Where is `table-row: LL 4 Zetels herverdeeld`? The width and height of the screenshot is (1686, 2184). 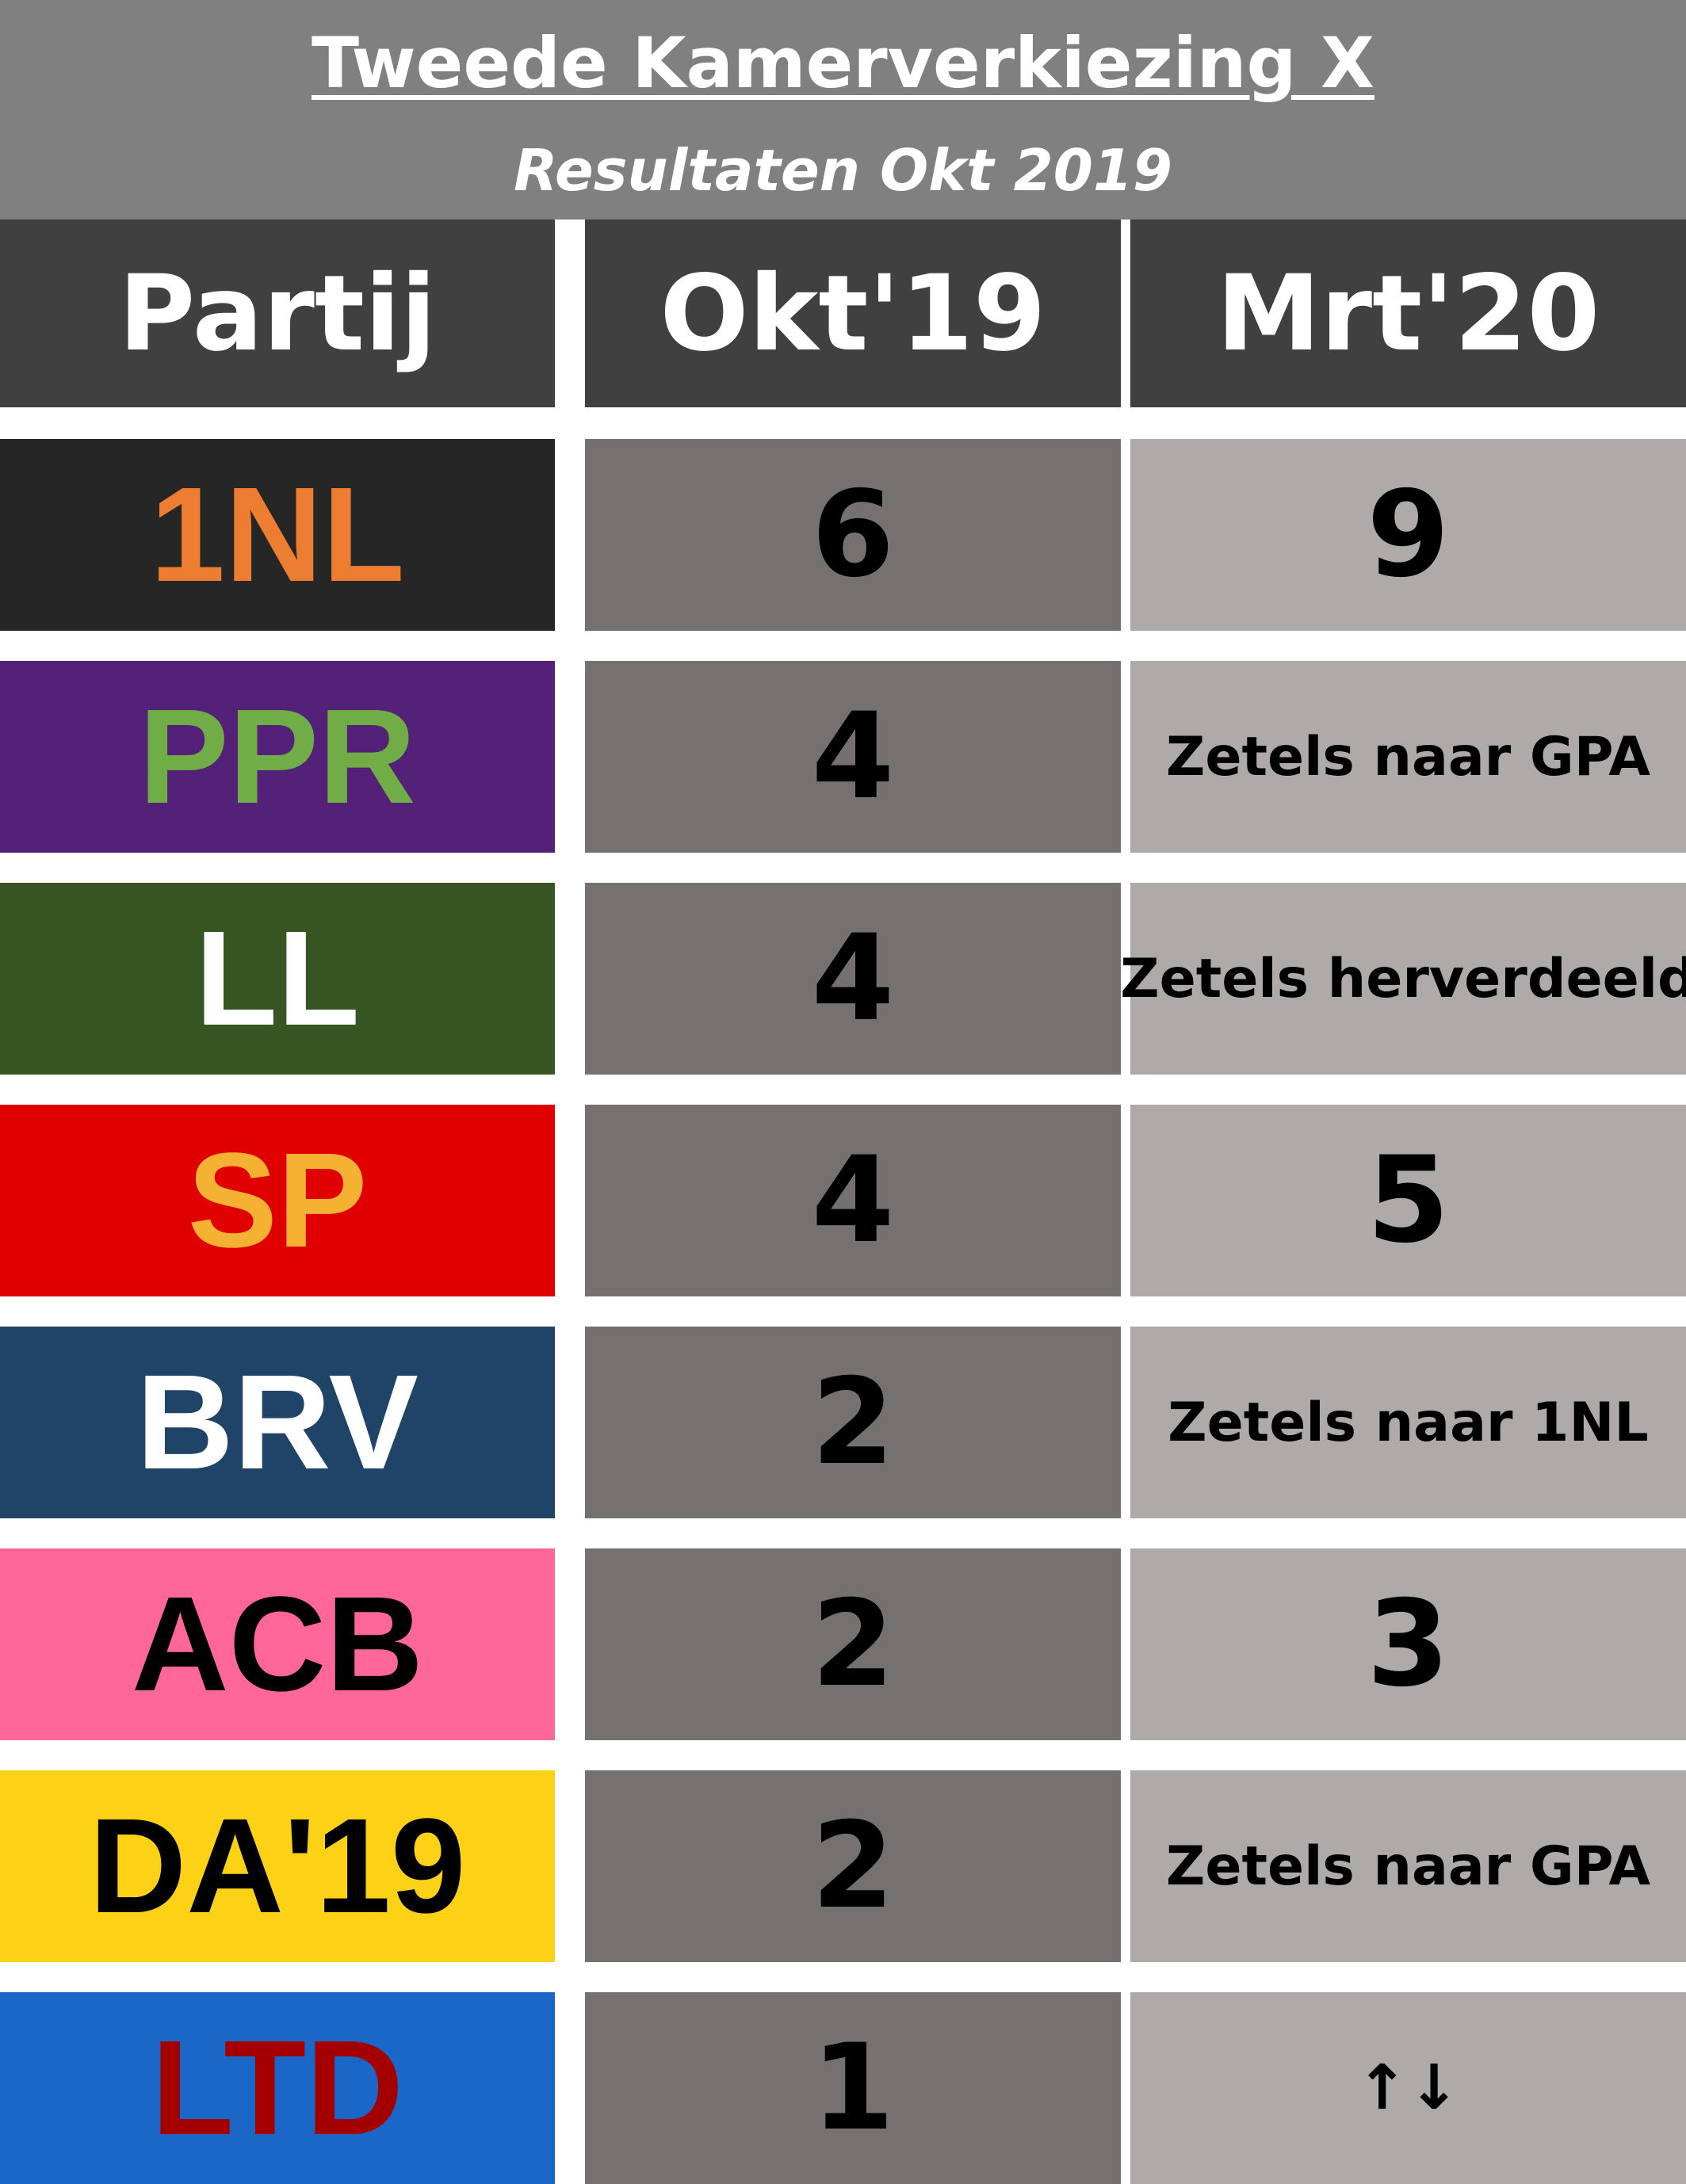 table-row: LL 4 Zetels herverdeeld is located at coordinates (843, 979).